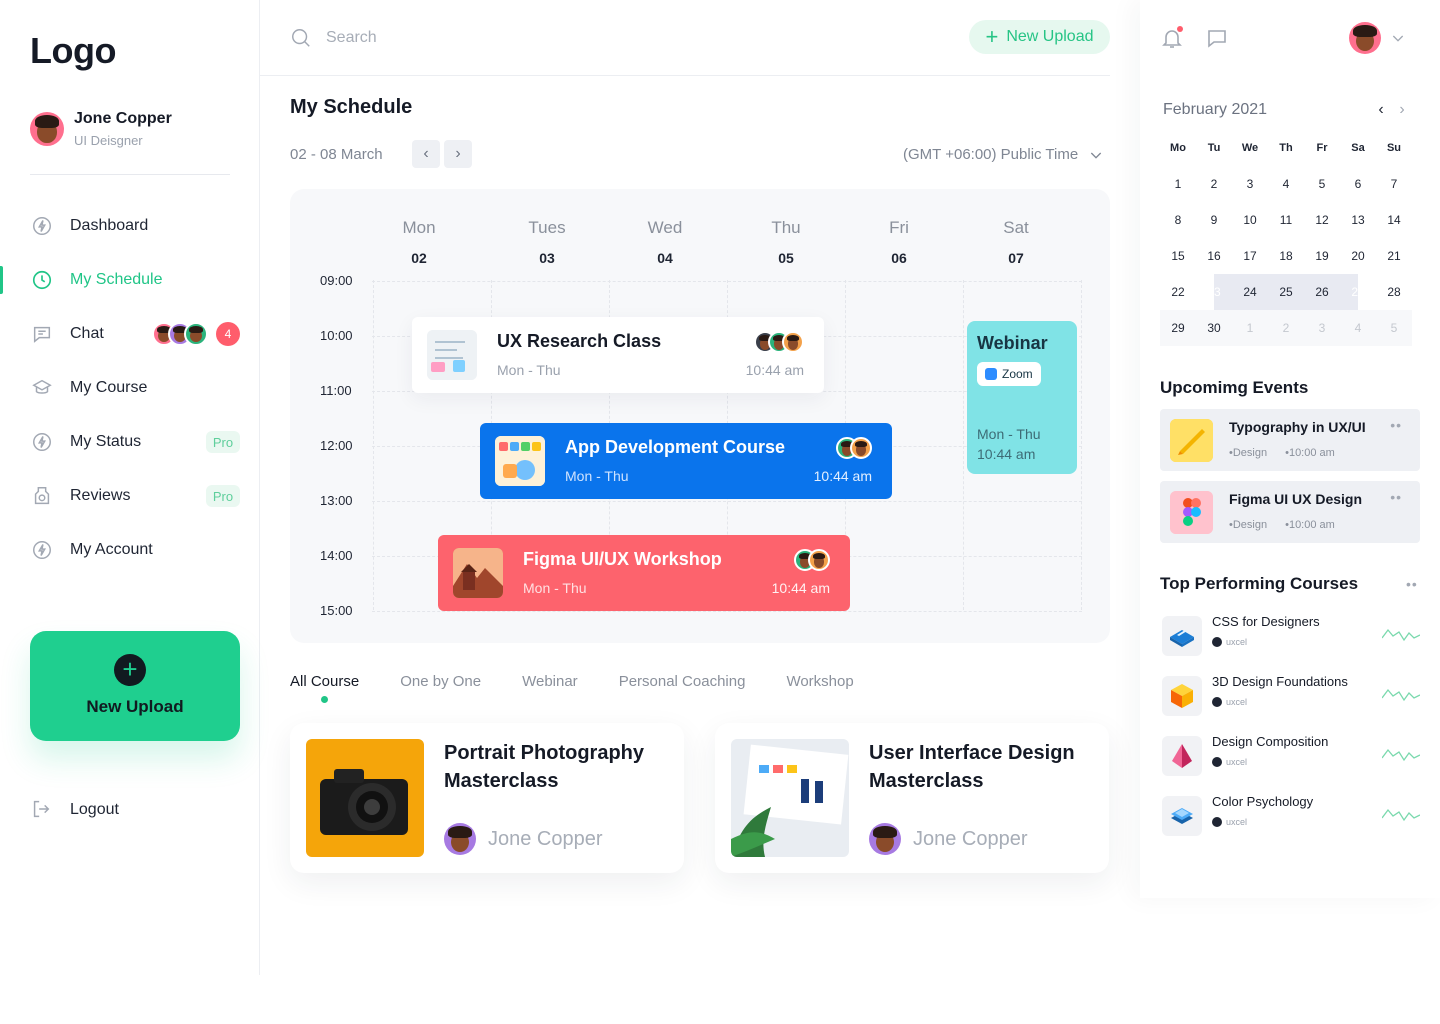 The height and width of the screenshot is (1024, 1440). I want to click on prev-month-button: ‹, so click(1381, 110).